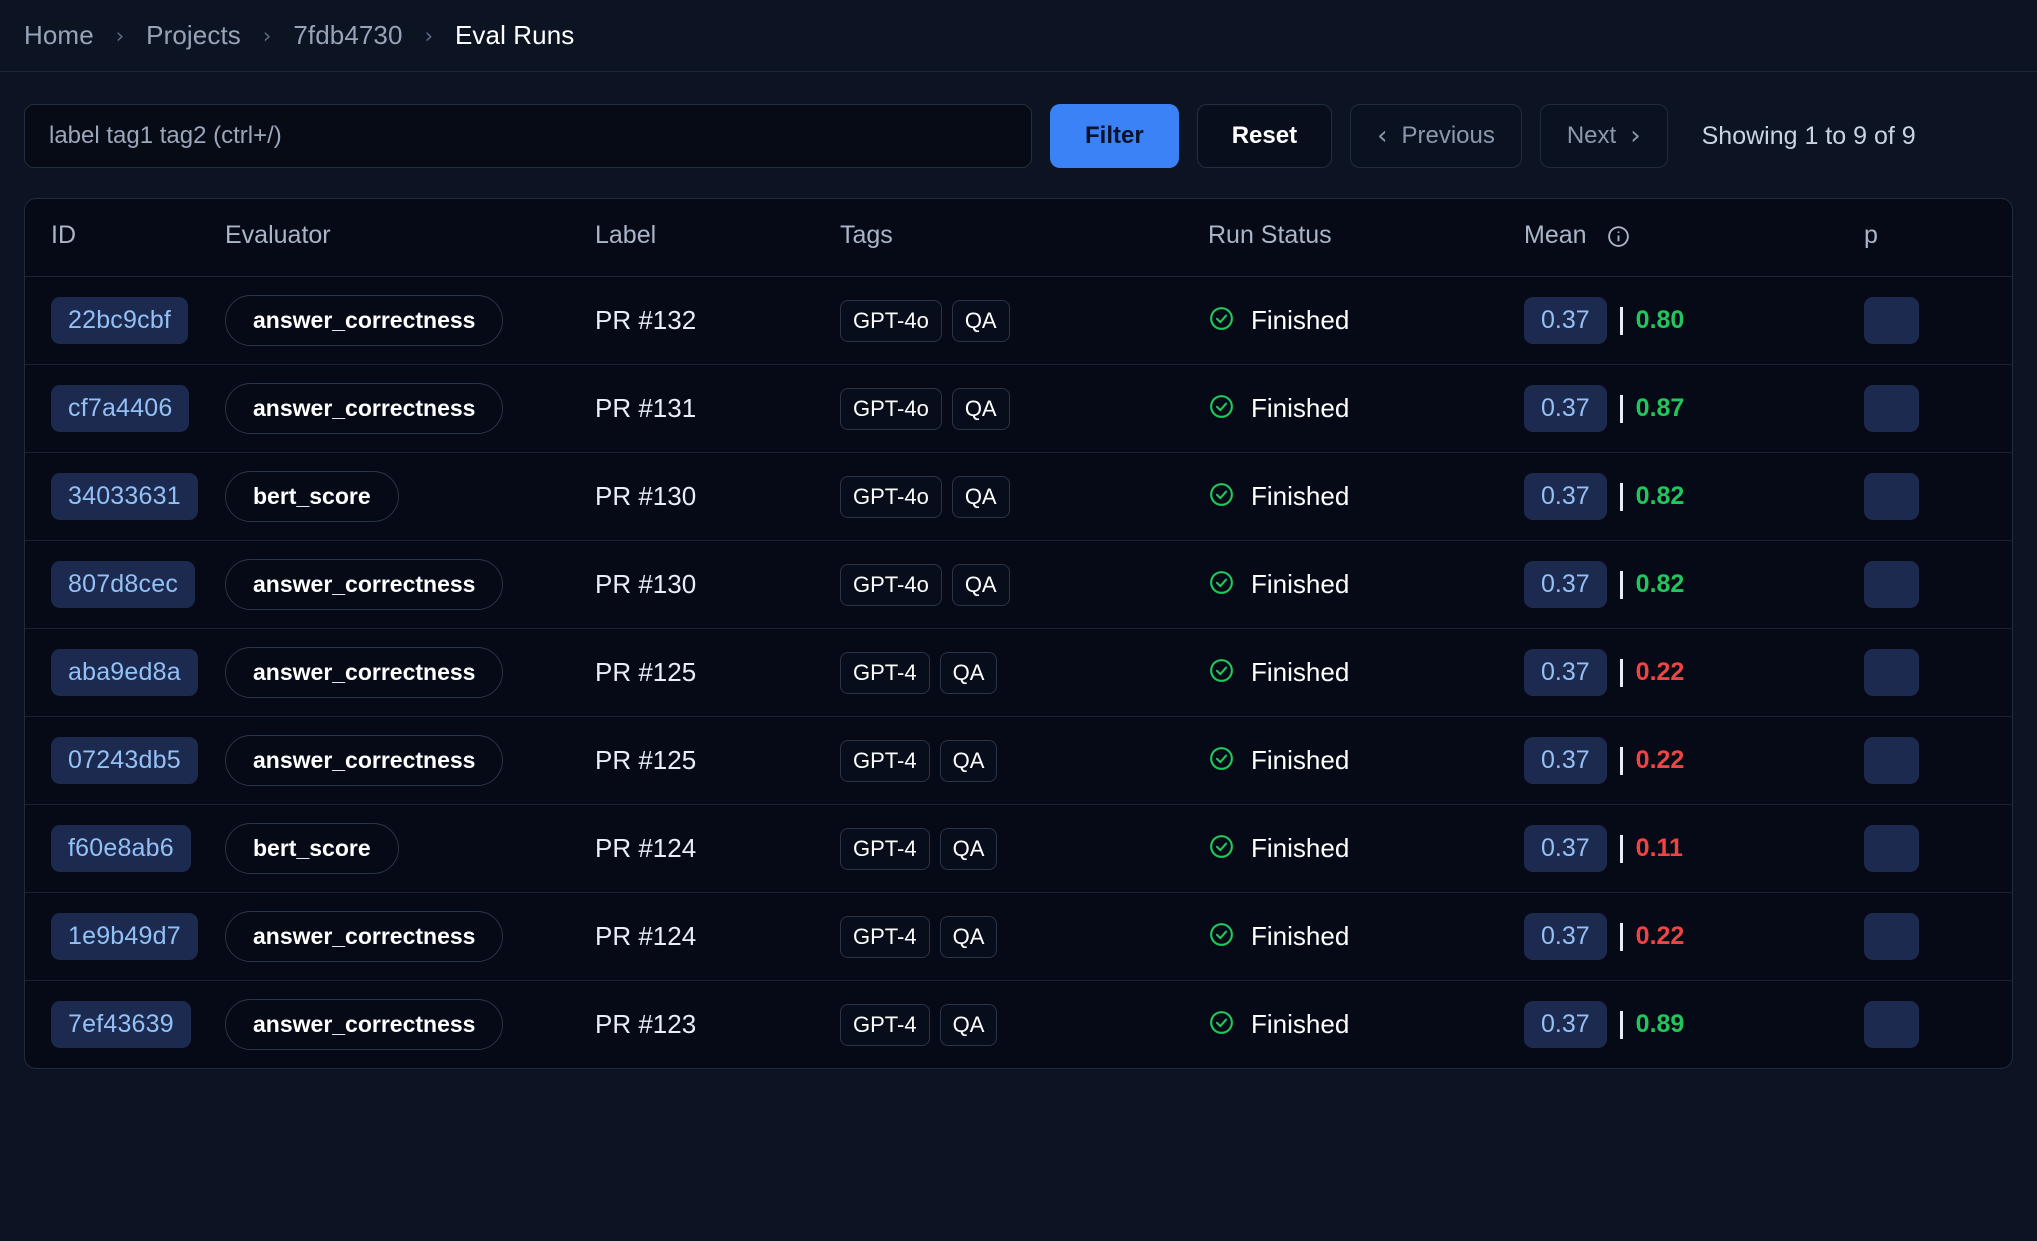 This screenshot has height=1241, width=2037. I want to click on cell-p-partial, so click(1938, 1025).